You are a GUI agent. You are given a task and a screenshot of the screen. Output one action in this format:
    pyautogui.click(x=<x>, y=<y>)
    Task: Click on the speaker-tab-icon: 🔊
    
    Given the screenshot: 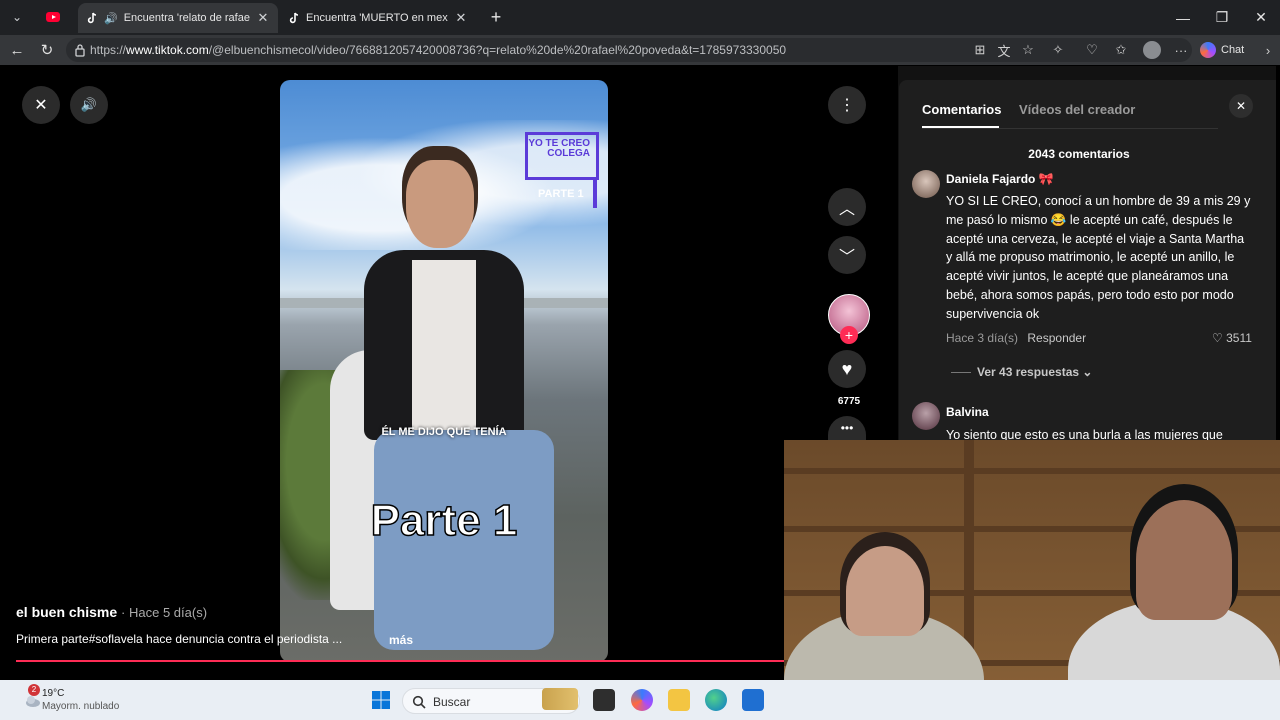 What is the action you would take?
    pyautogui.click(x=111, y=18)
    